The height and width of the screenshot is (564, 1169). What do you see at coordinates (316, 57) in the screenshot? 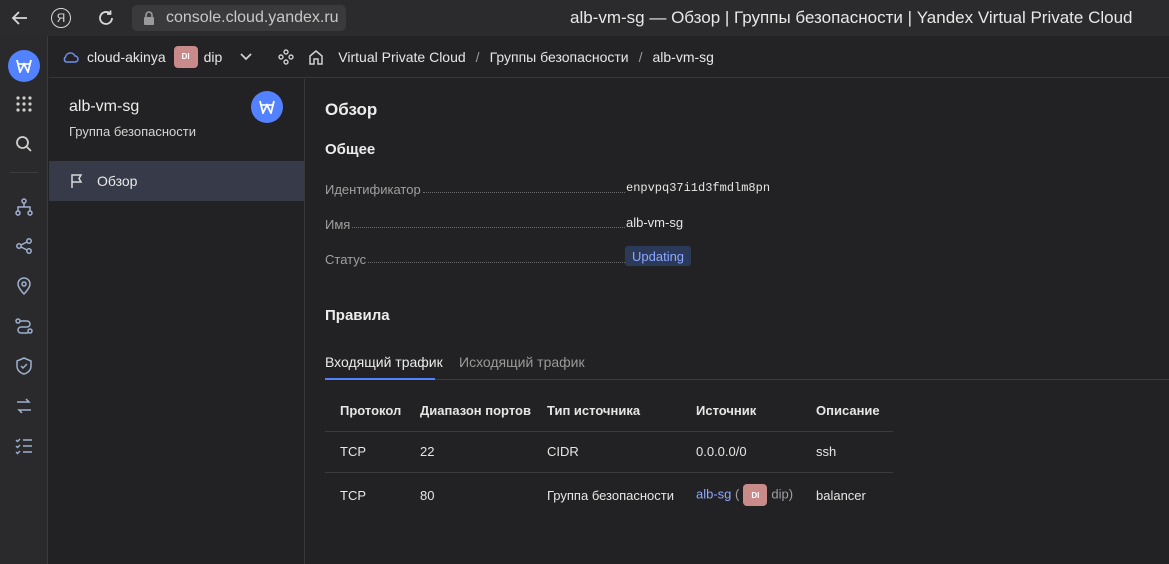
I see `home-icon` at bounding box center [316, 57].